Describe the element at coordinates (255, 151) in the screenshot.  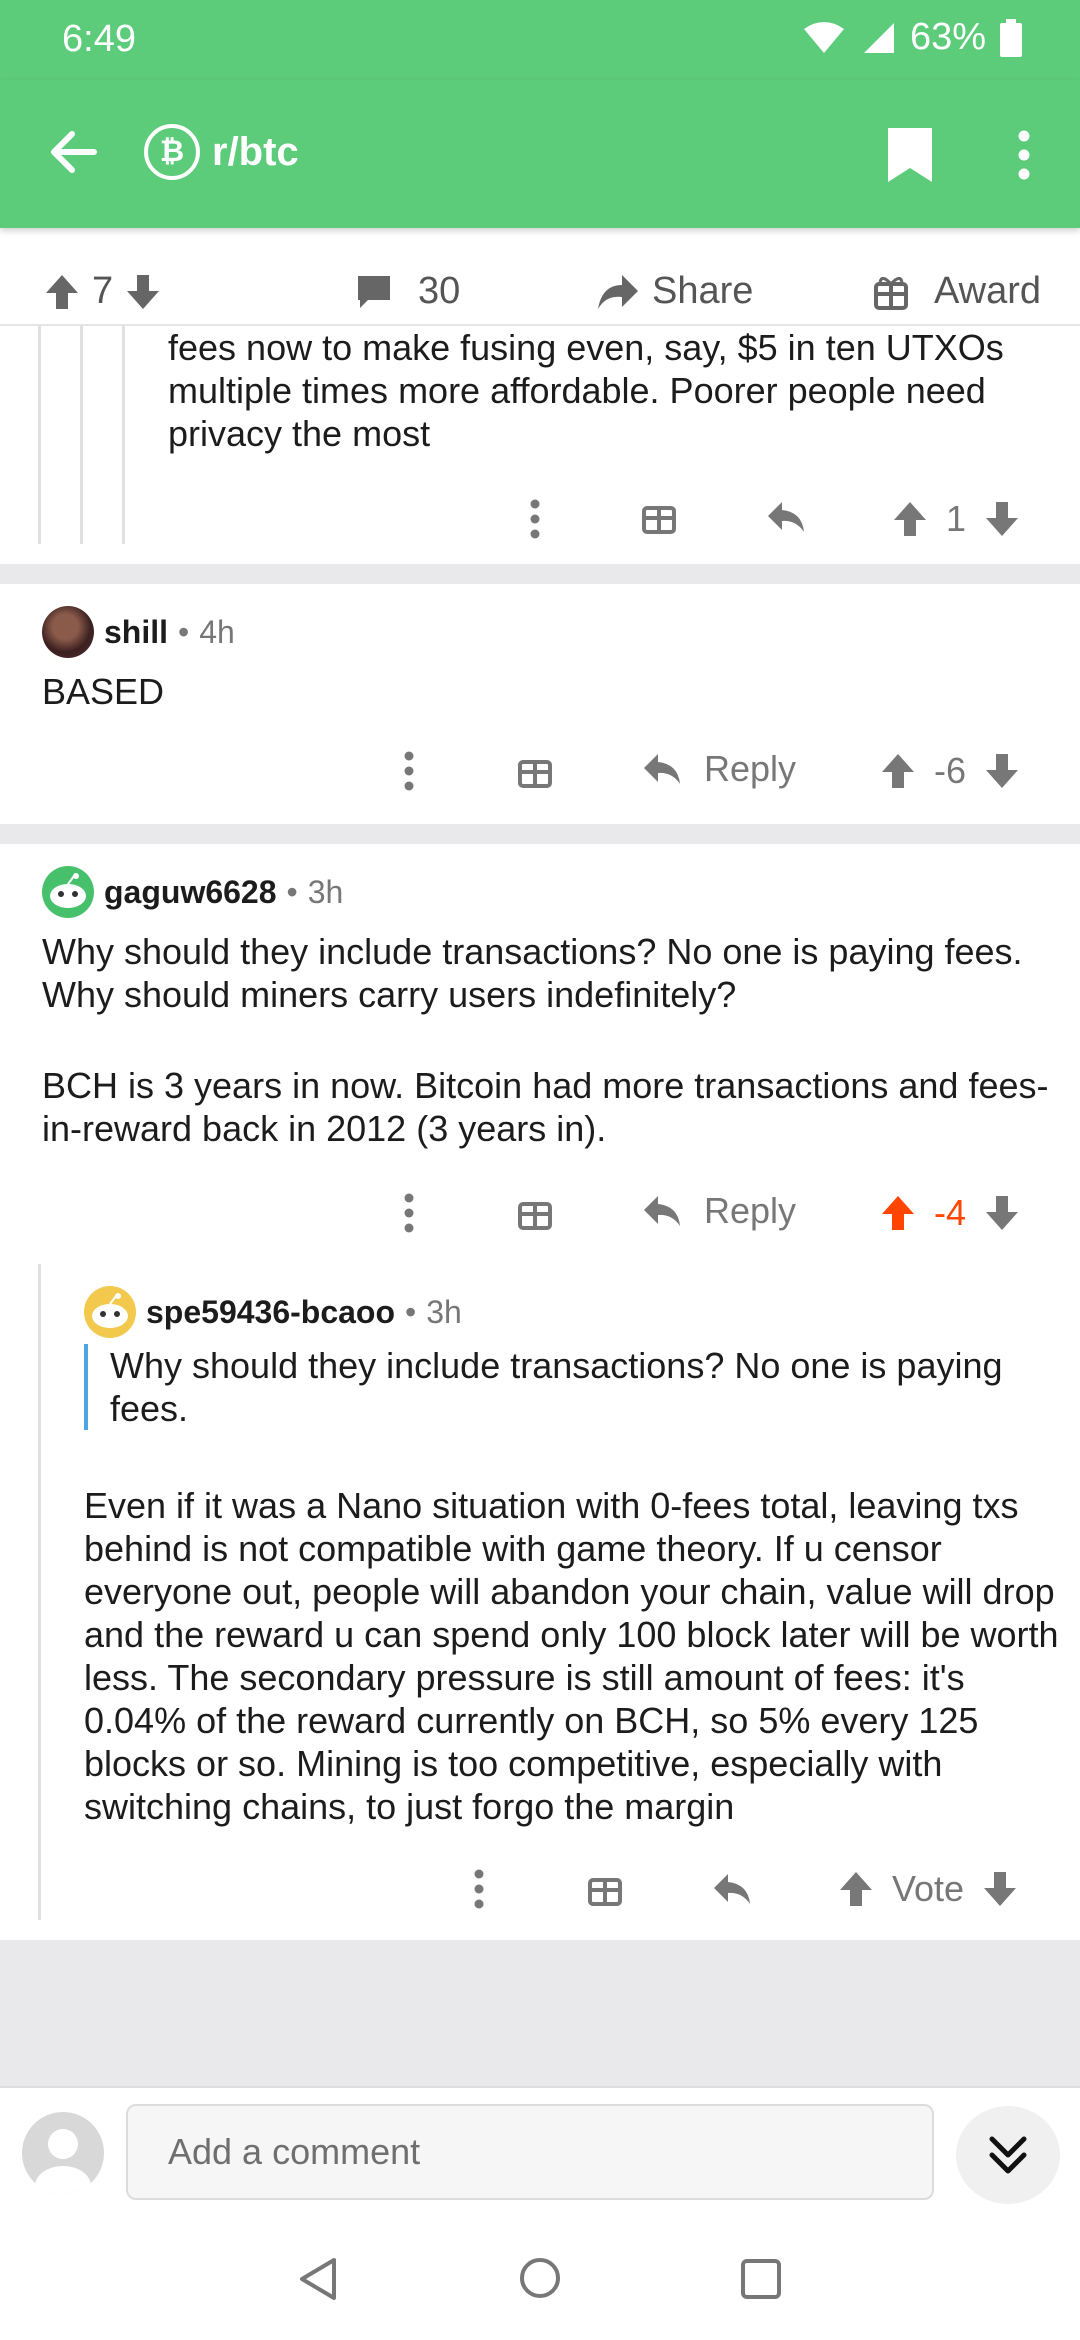
I see `subreddit-title: r/btc` at that location.